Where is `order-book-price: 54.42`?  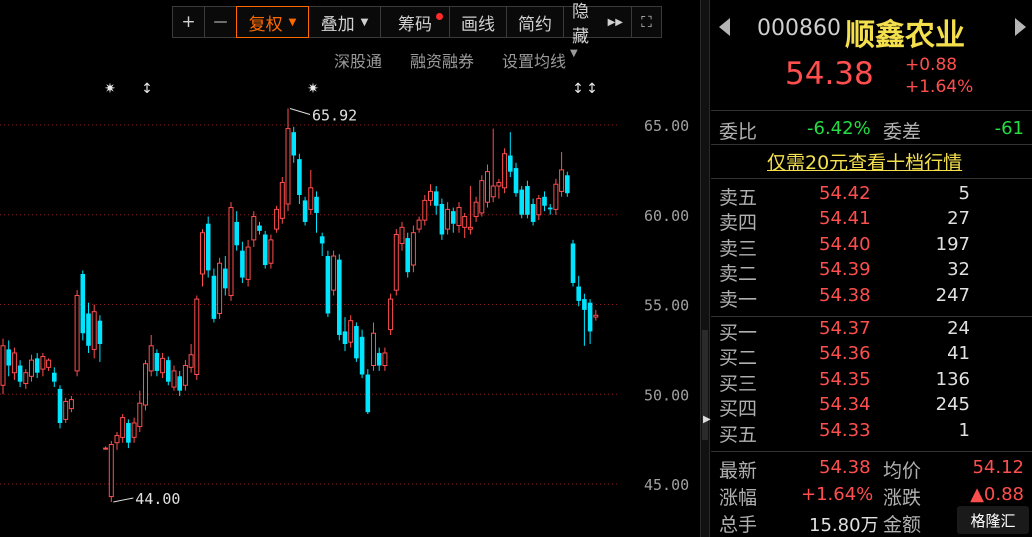 order-book-price: 54.42 is located at coordinates (845, 193).